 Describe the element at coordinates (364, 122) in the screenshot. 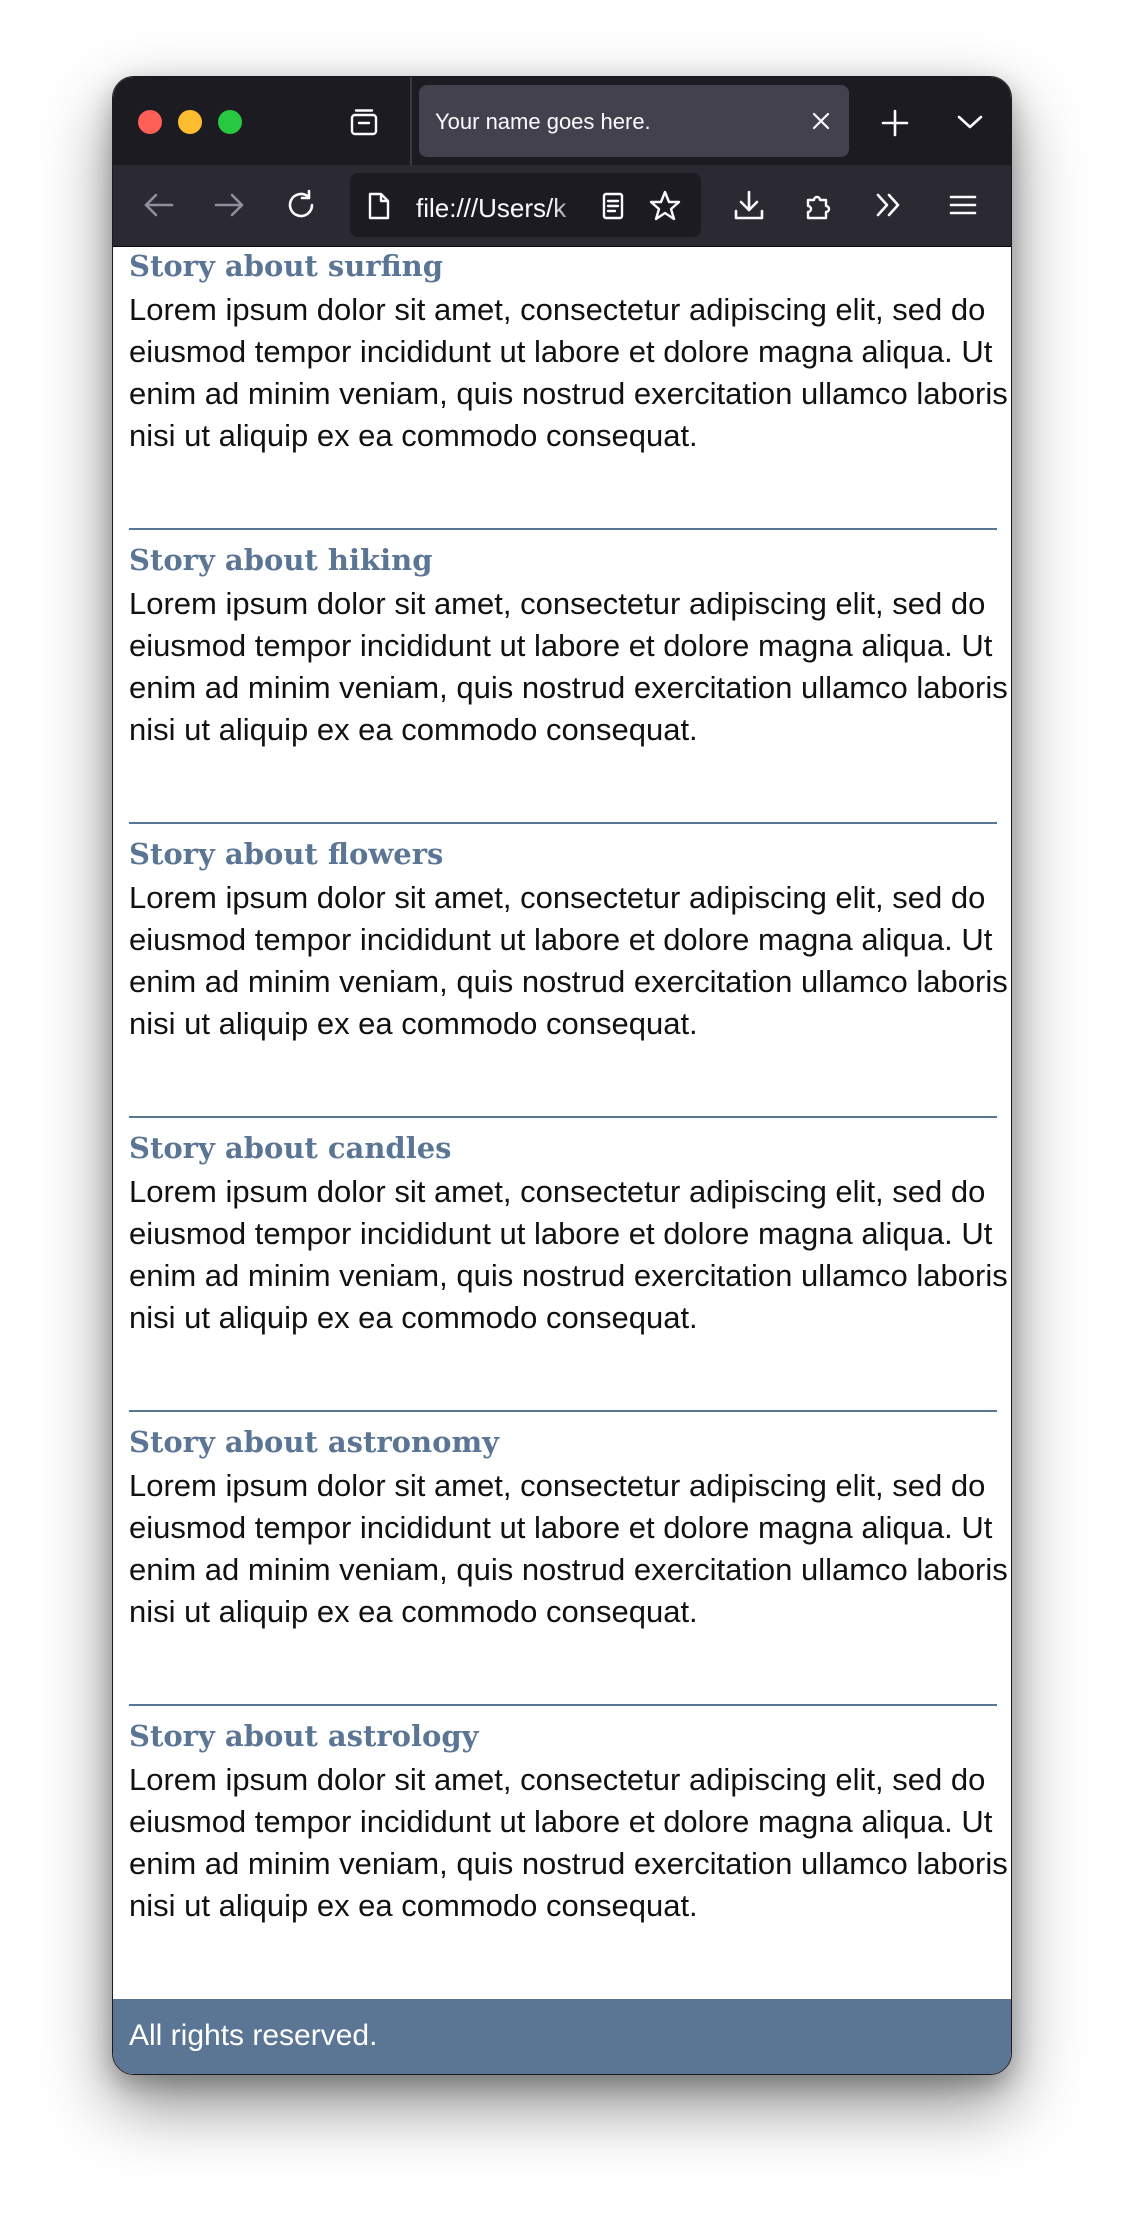

I see `tabs-icon` at that location.